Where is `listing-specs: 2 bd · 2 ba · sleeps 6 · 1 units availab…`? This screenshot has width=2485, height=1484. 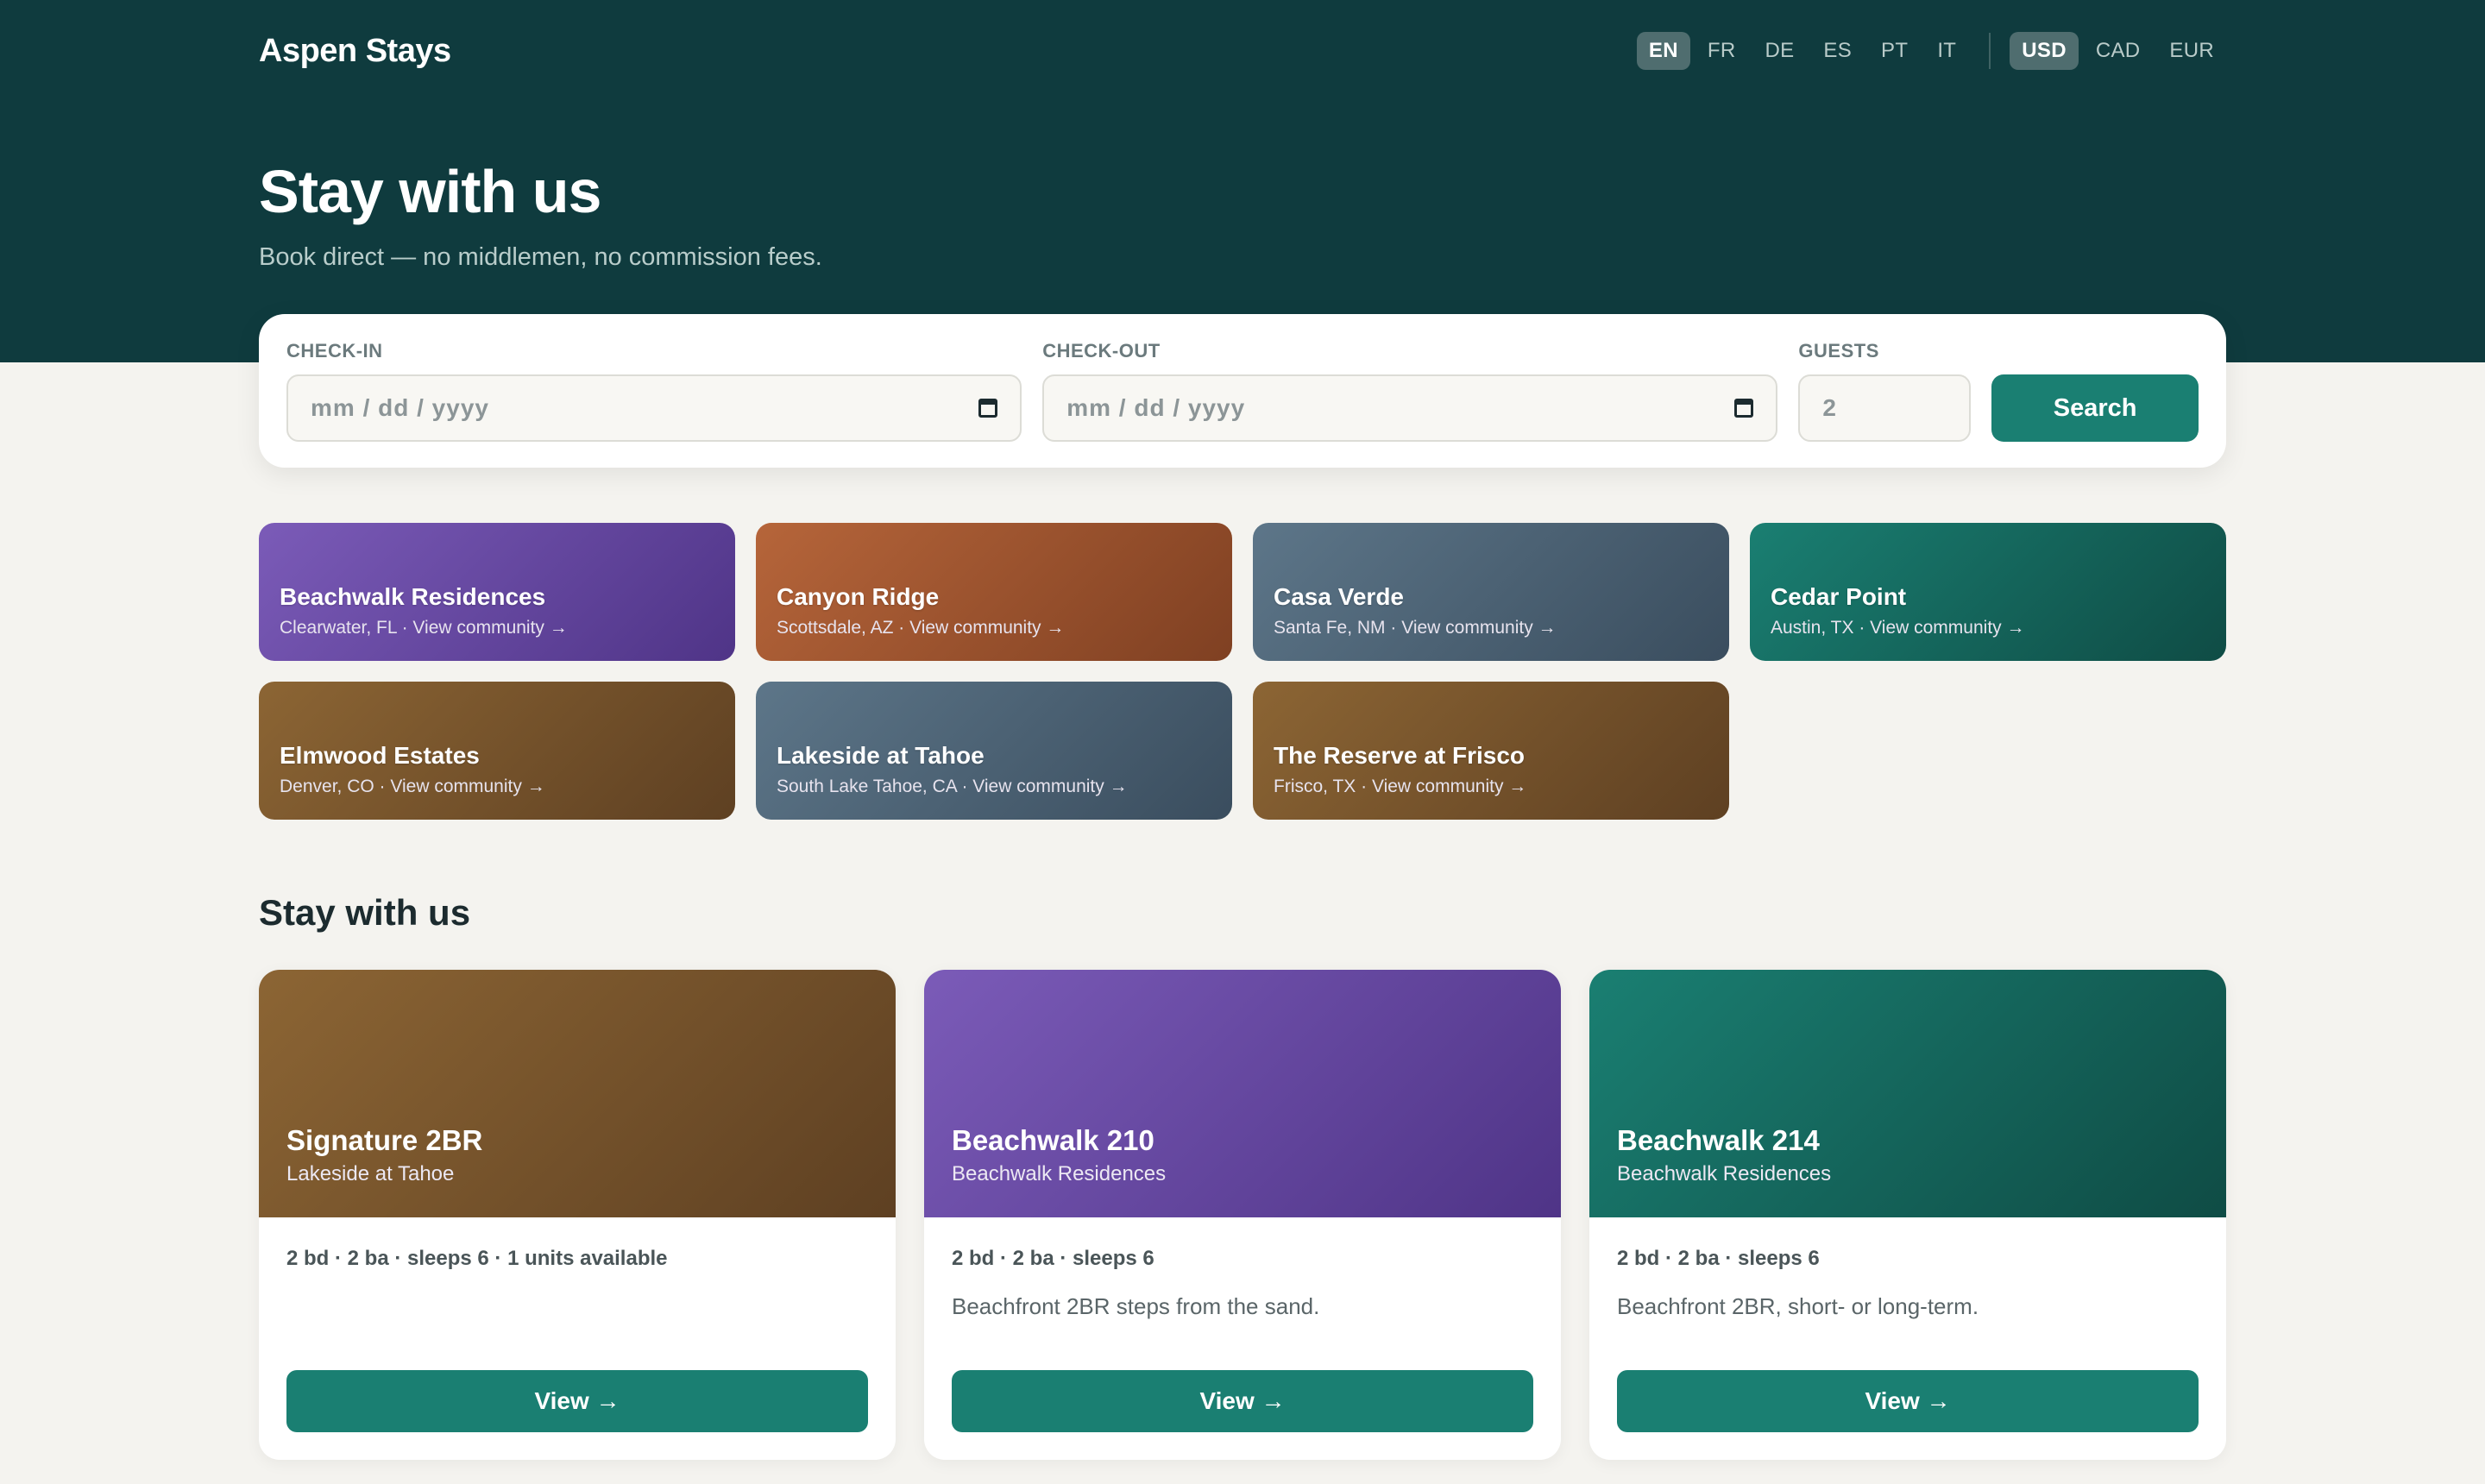 listing-specs: 2 bd · 2 ba · sleeps 6 · 1 units availab… is located at coordinates (477, 1258).